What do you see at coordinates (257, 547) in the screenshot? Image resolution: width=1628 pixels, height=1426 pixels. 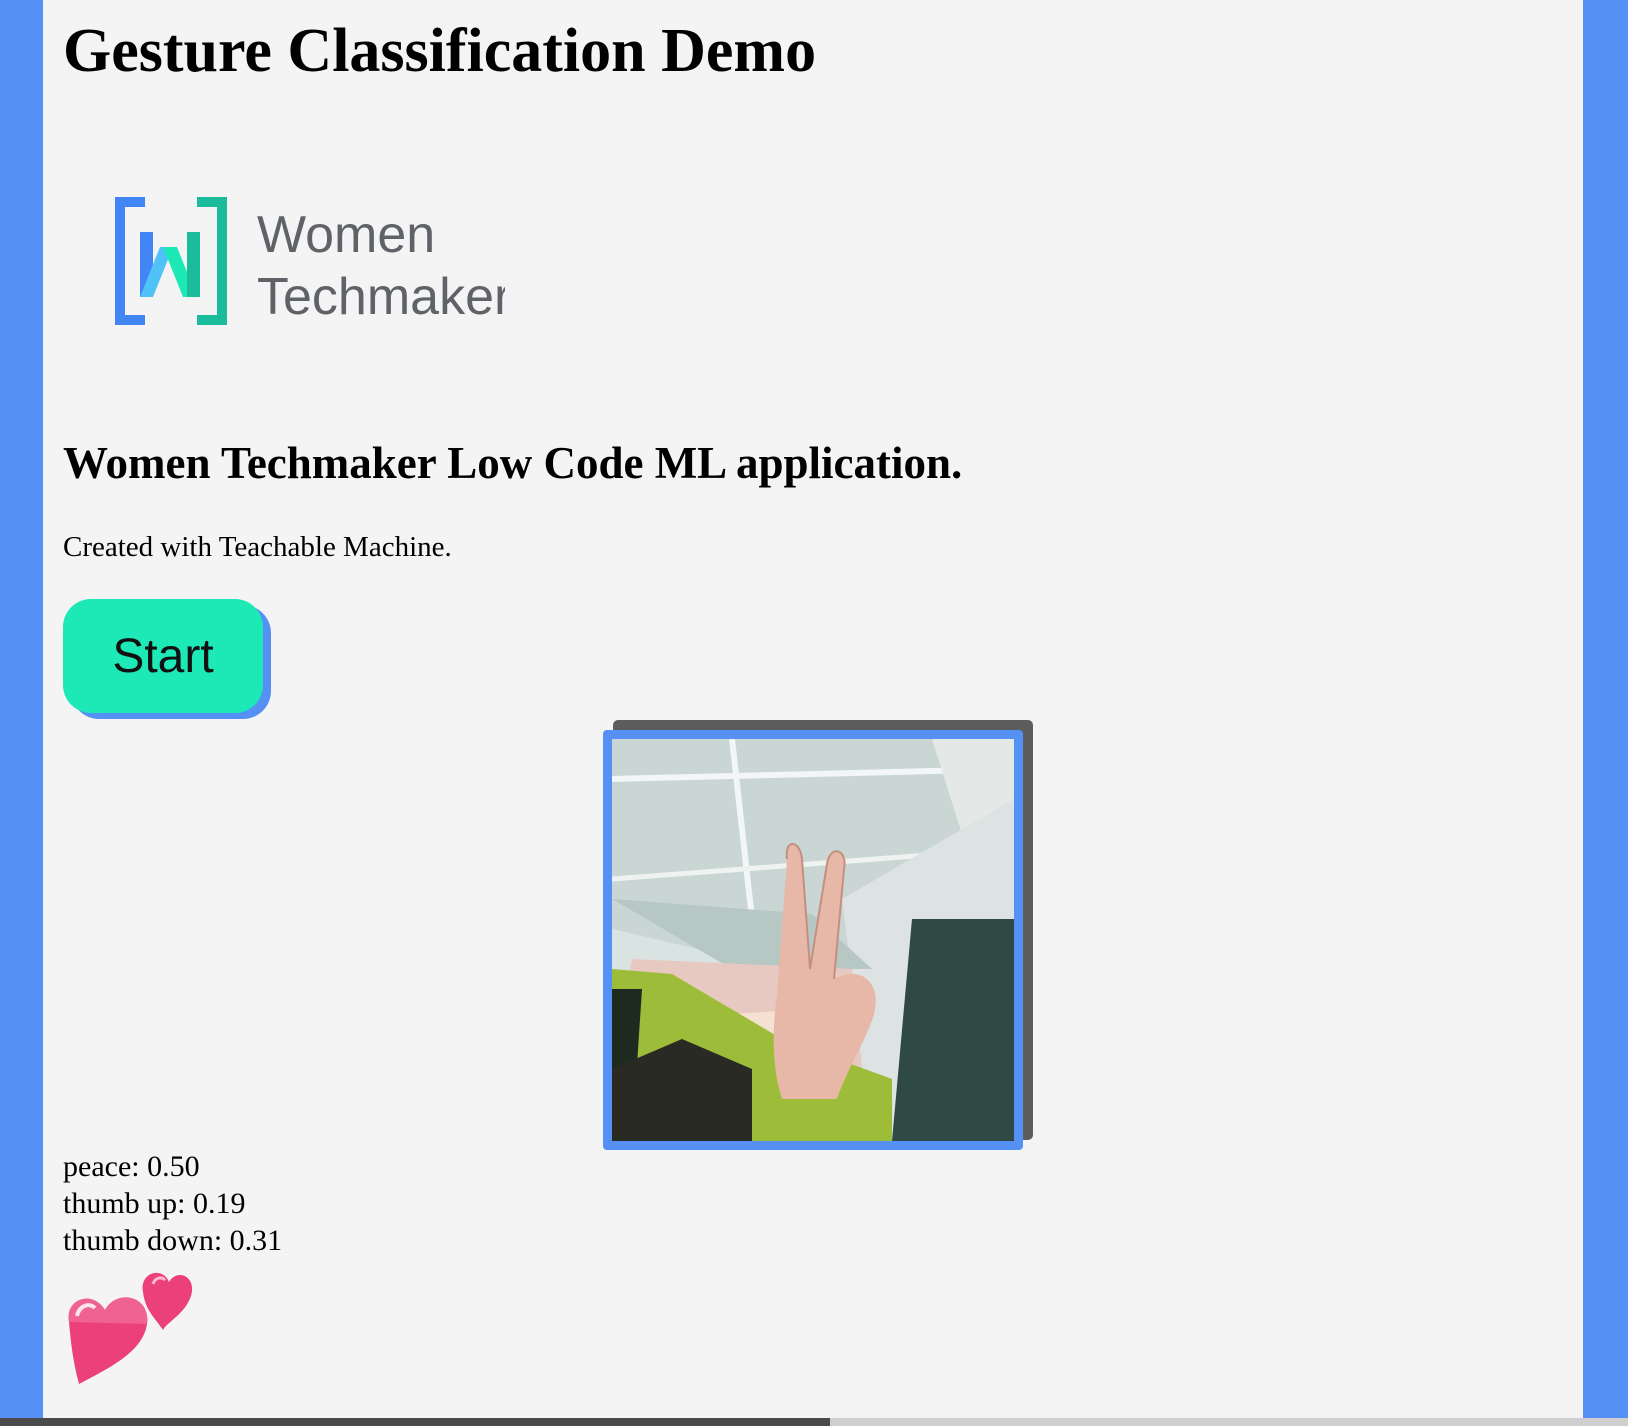 I see `created-with-text: Created with Teachable Machine.` at bounding box center [257, 547].